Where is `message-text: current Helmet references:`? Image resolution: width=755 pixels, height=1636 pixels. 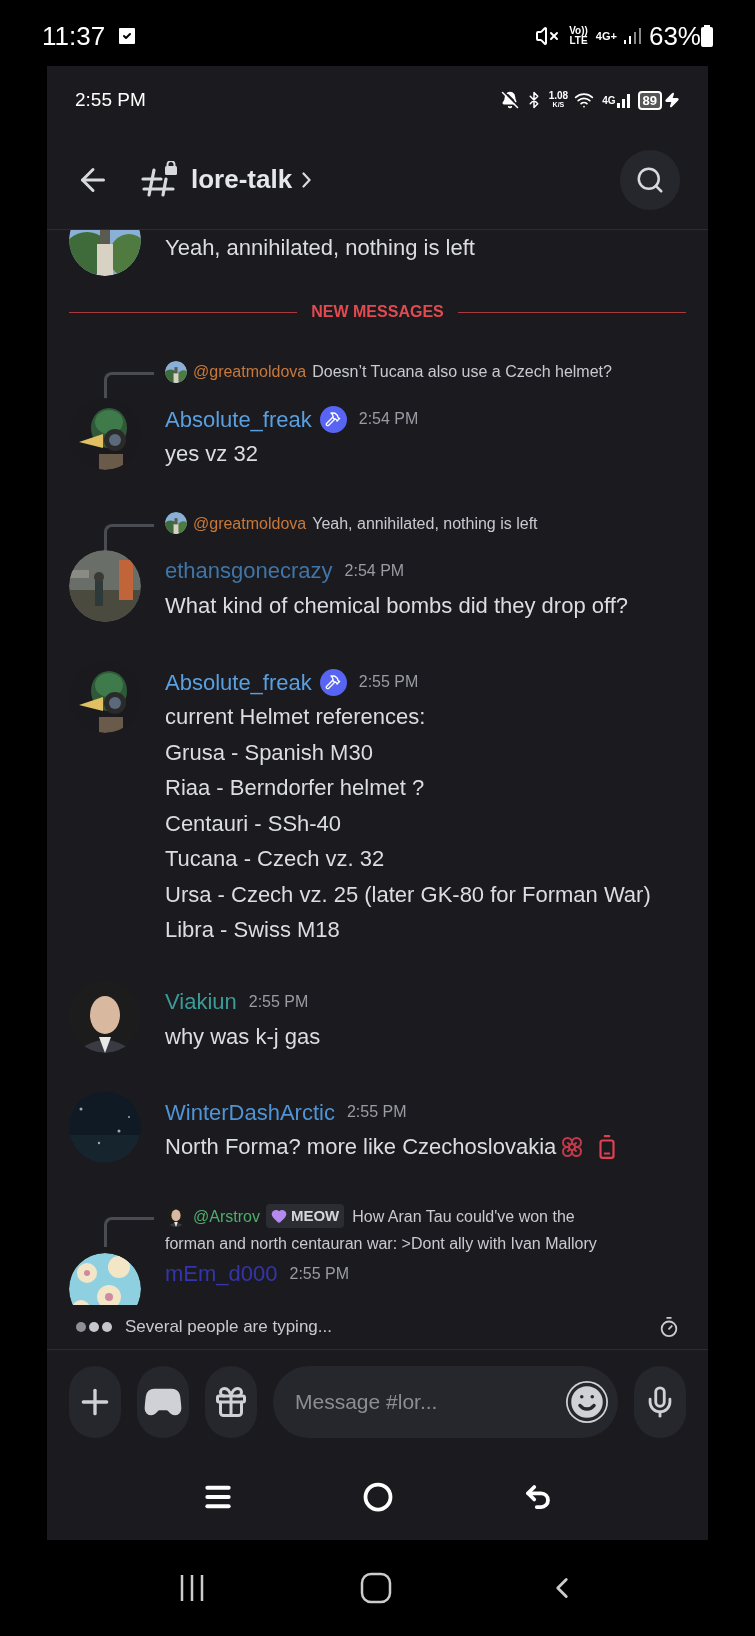
message-text: current Helmet references: is located at coordinates (295, 717).